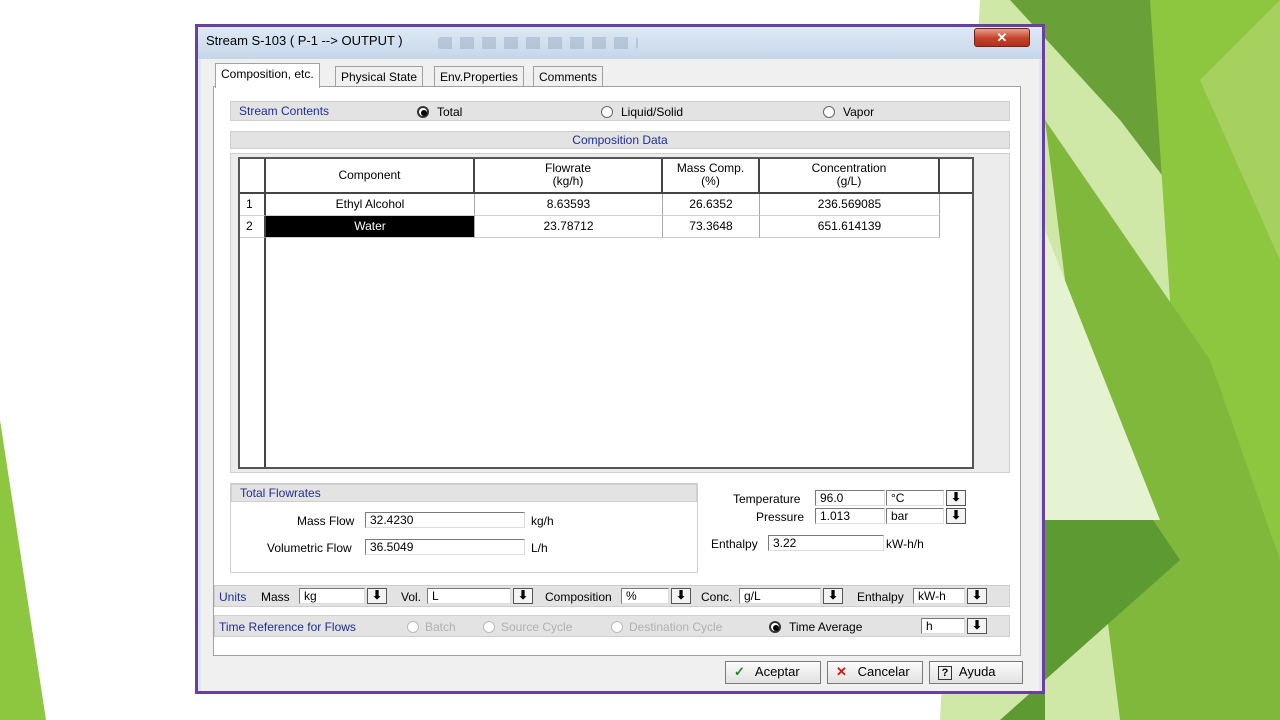 The height and width of the screenshot is (720, 1280). I want to click on cell-mass-comp: 73.3648, so click(711, 227).